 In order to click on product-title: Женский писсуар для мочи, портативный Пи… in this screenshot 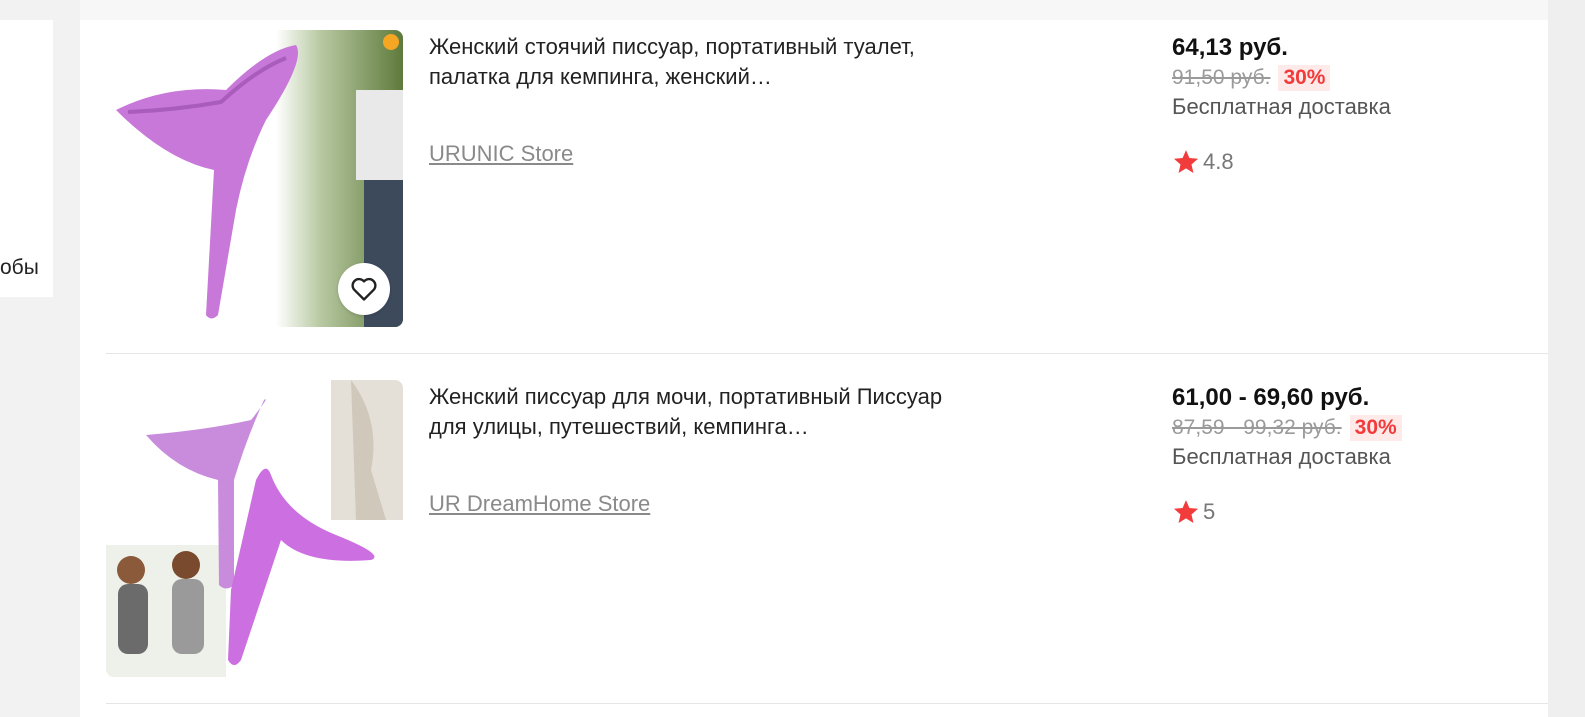, I will do `click(699, 412)`.